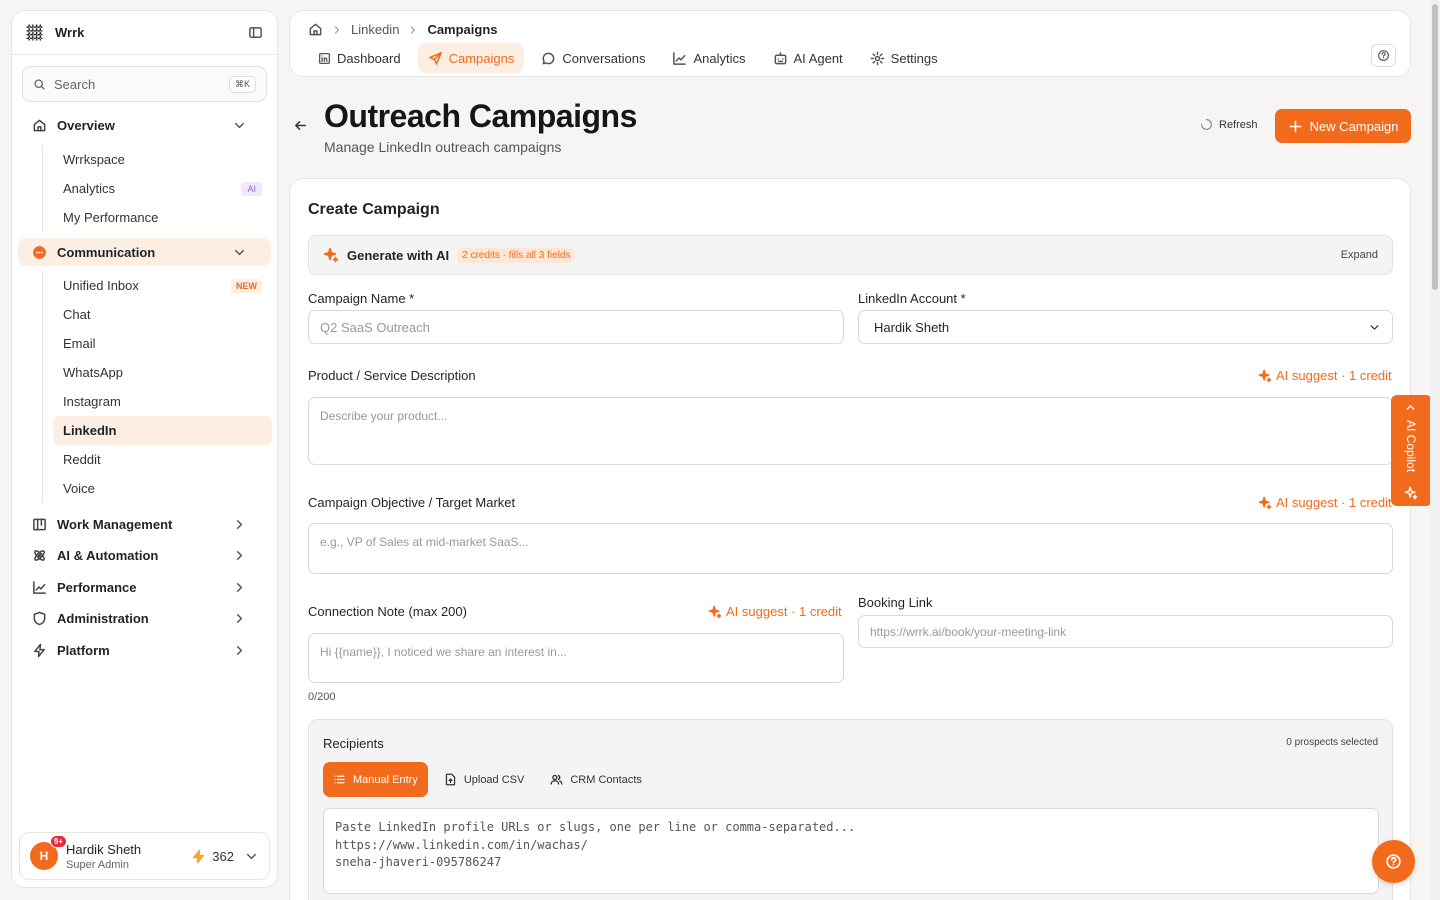 The width and height of the screenshot is (1440, 900). I want to click on scrollbar-thumb, so click(1435, 147).